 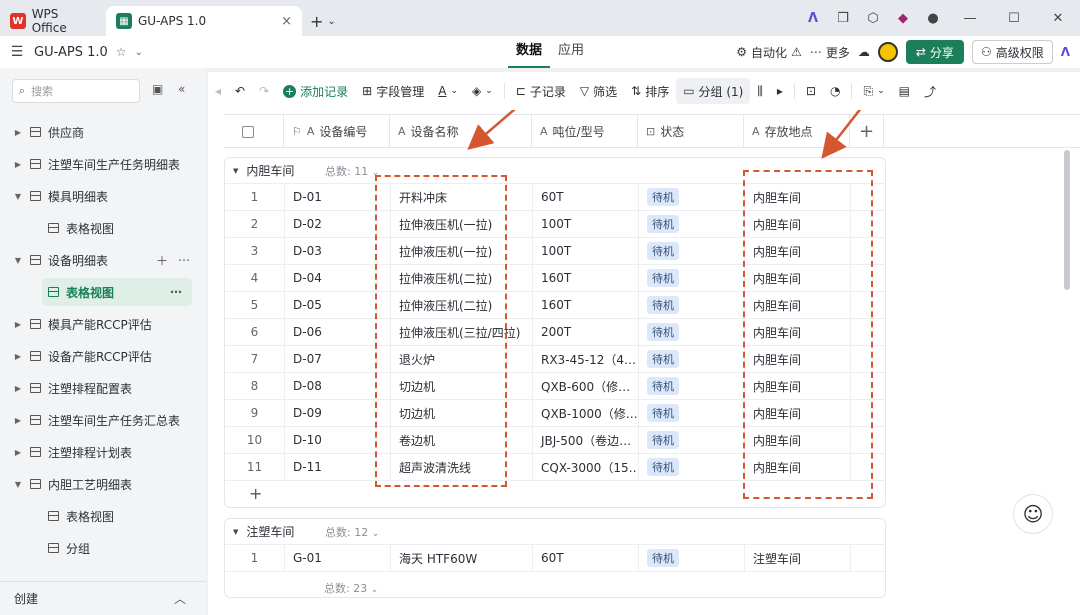 What do you see at coordinates (461, 131) in the screenshot?
I see `column-header-equipment-name: A 设备名称` at bounding box center [461, 131].